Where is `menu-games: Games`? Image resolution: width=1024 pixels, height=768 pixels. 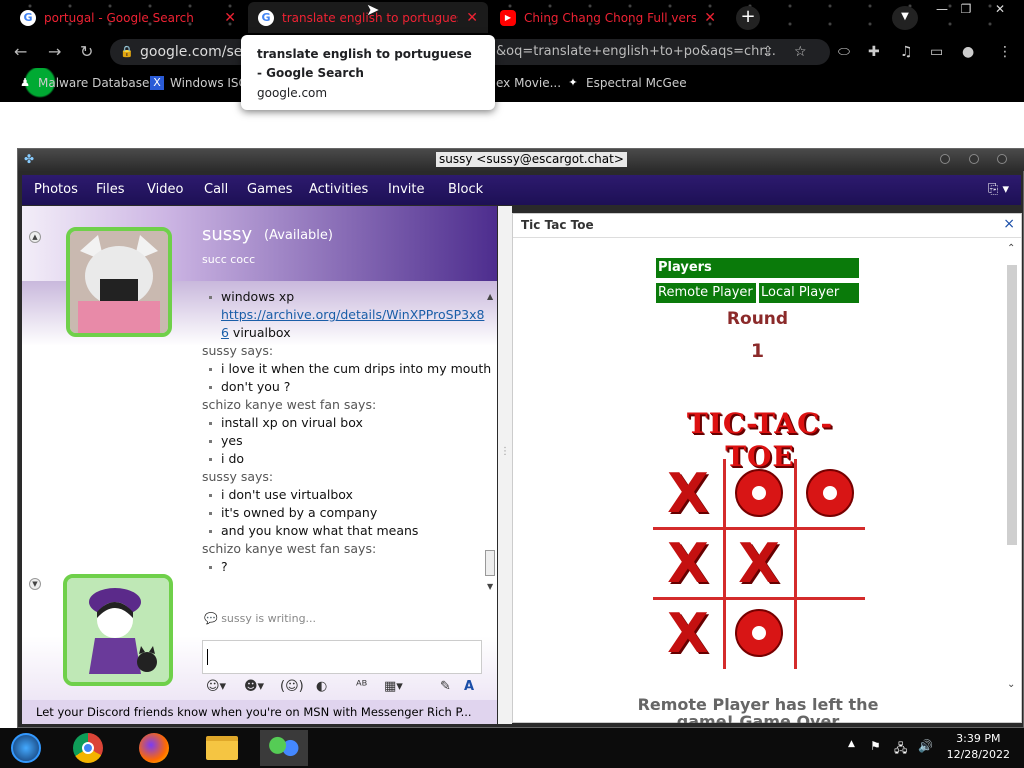
menu-games: Games is located at coordinates (269, 189).